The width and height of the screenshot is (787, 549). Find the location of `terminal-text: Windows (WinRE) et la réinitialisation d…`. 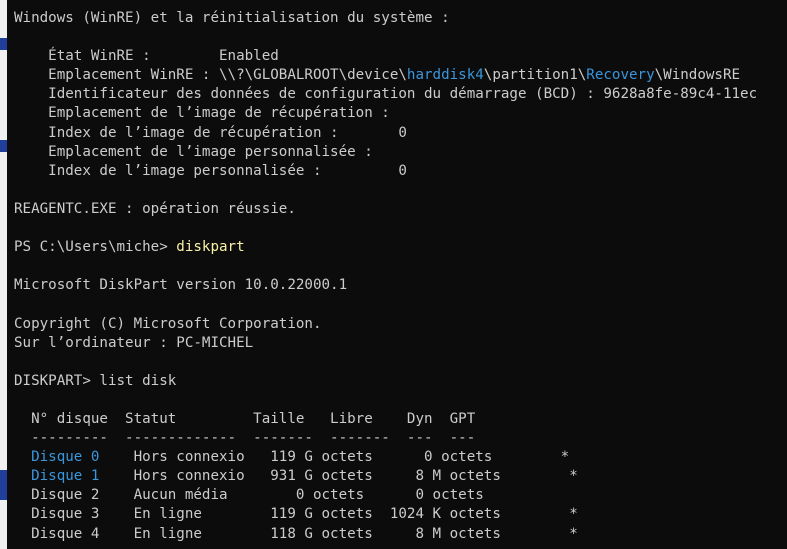

terminal-text: Windows (WinRE) et la réinitialisation d… is located at coordinates (232, 18).